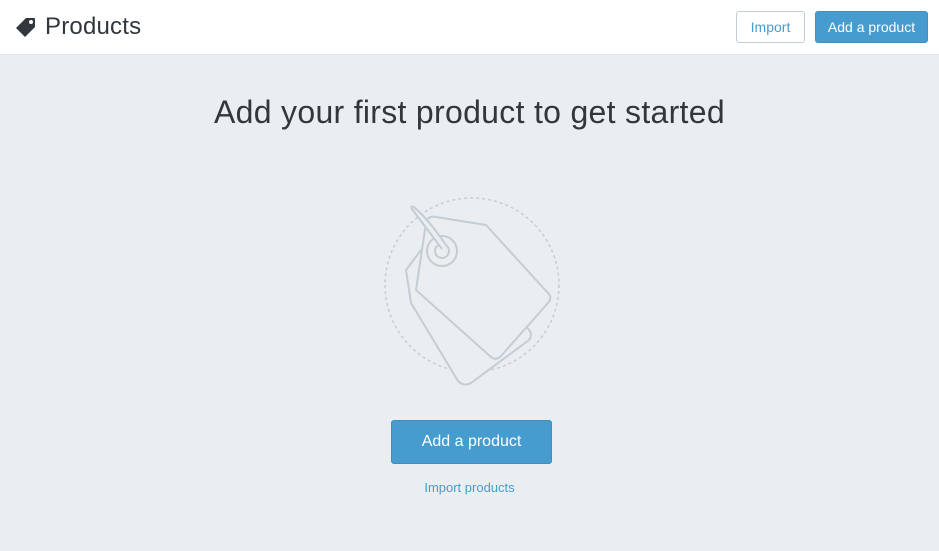 Image resolution: width=939 pixels, height=551 pixels. I want to click on page-title: Products, so click(93, 26).